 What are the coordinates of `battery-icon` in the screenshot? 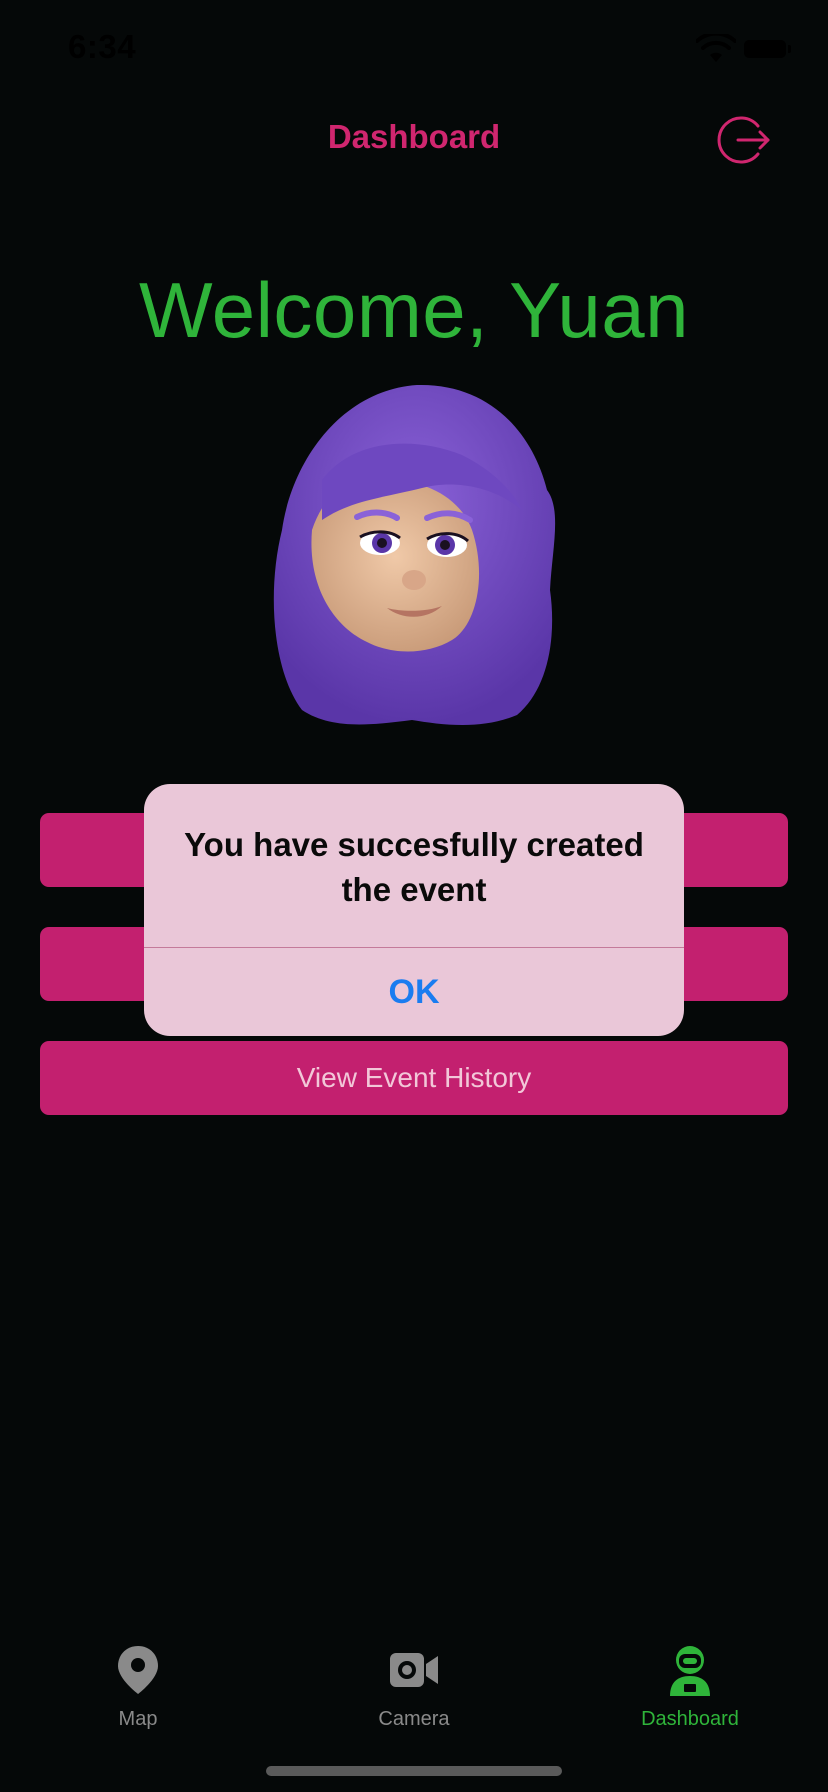 It's located at (767, 49).